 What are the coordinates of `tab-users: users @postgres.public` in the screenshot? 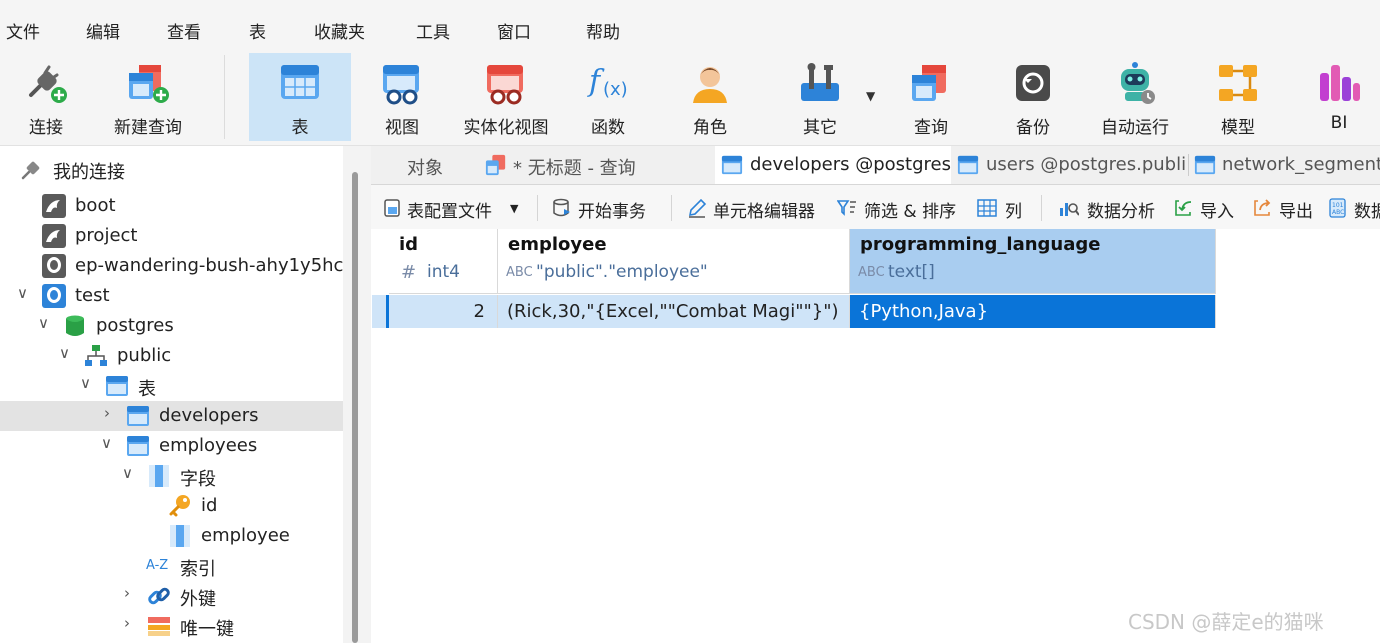 It's located at (1070, 165).